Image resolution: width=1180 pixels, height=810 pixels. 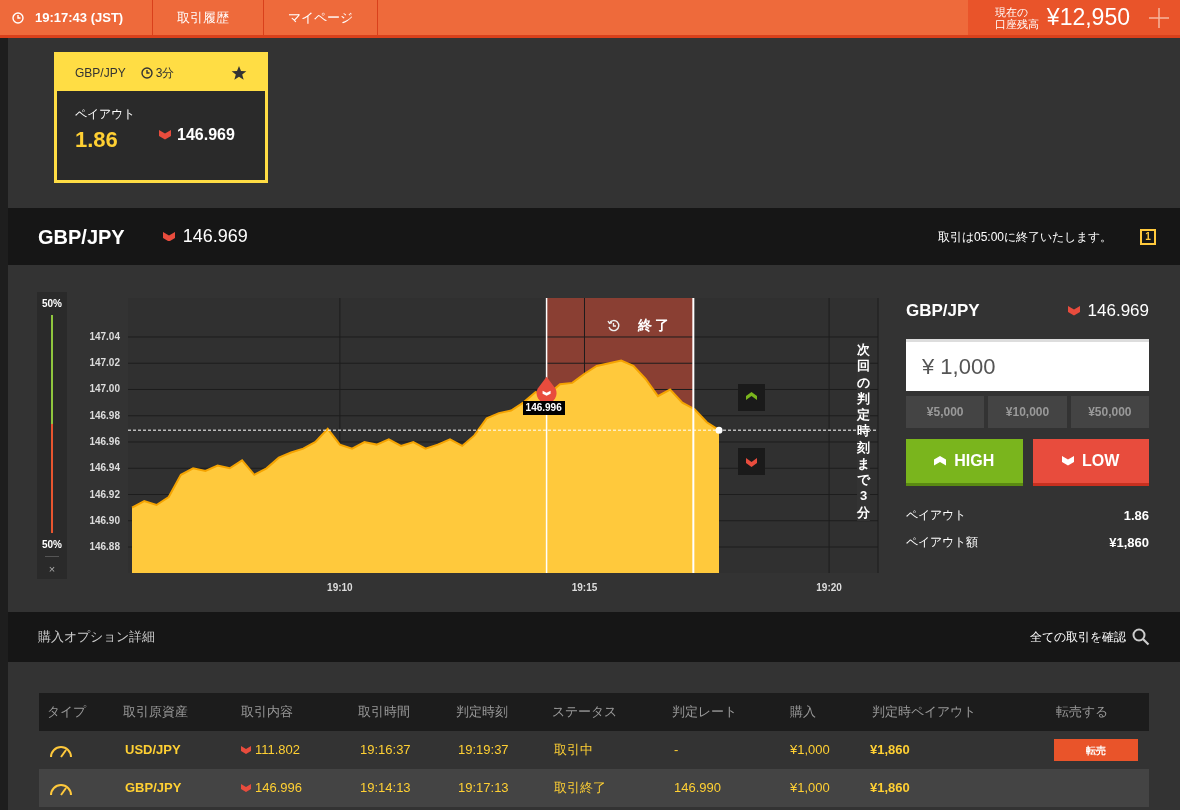 I want to click on table-cell-text: 146.990, so click(x=697, y=788).